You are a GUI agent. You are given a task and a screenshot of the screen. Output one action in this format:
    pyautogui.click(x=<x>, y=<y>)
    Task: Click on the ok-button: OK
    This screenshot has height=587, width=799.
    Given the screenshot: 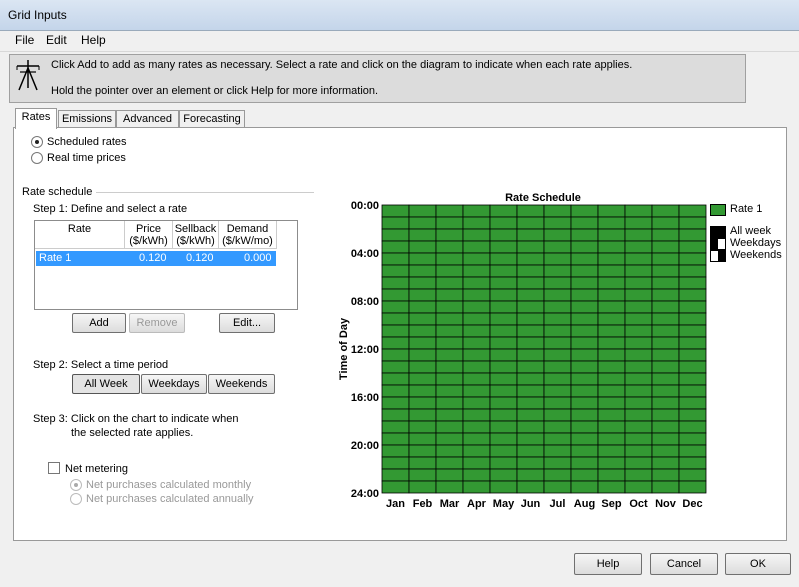 What is the action you would take?
    pyautogui.click(x=758, y=564)
    